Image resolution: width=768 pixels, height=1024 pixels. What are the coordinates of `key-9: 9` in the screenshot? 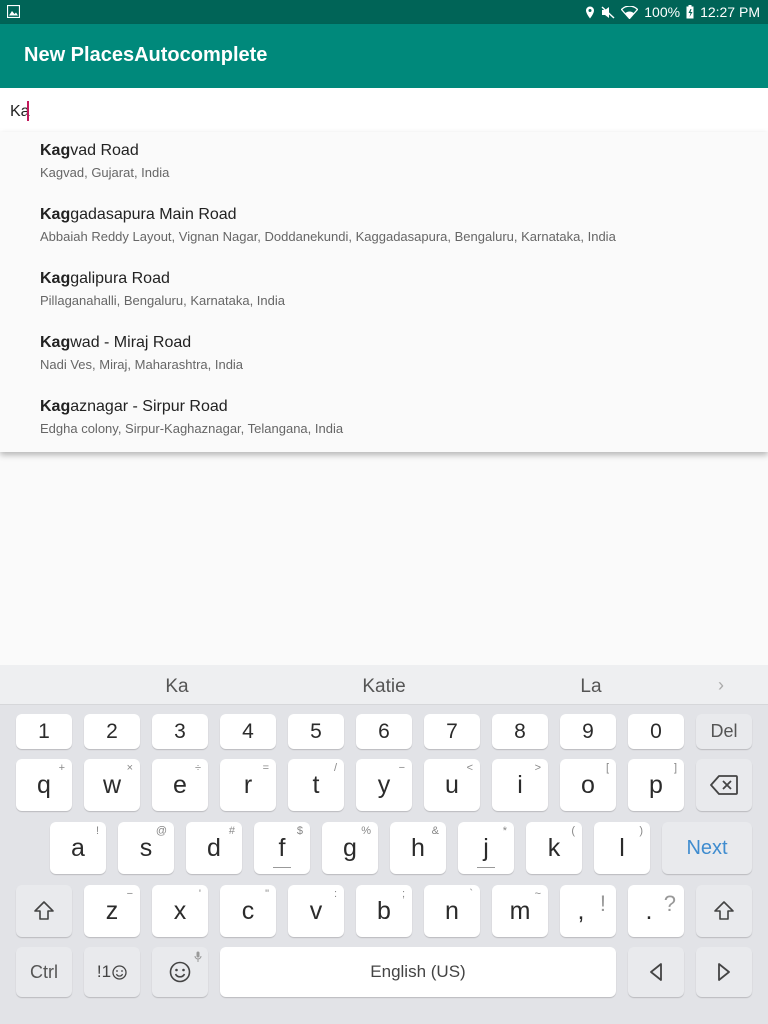 It's located at (588, 731).